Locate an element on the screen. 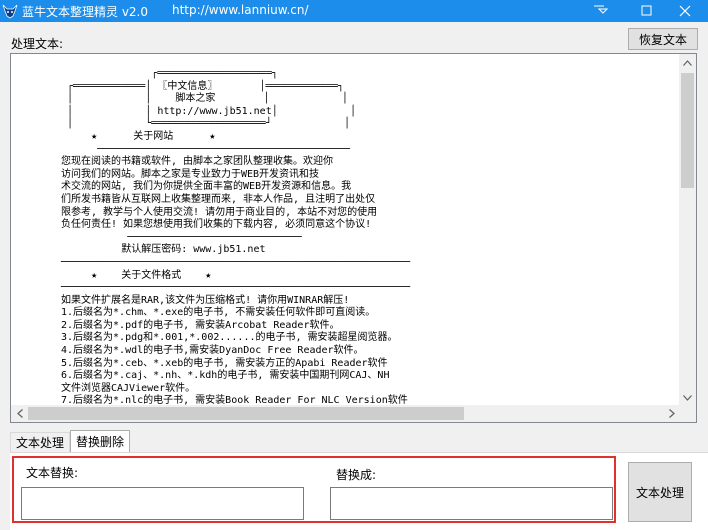  find-input is located at coordinates (162, 503).